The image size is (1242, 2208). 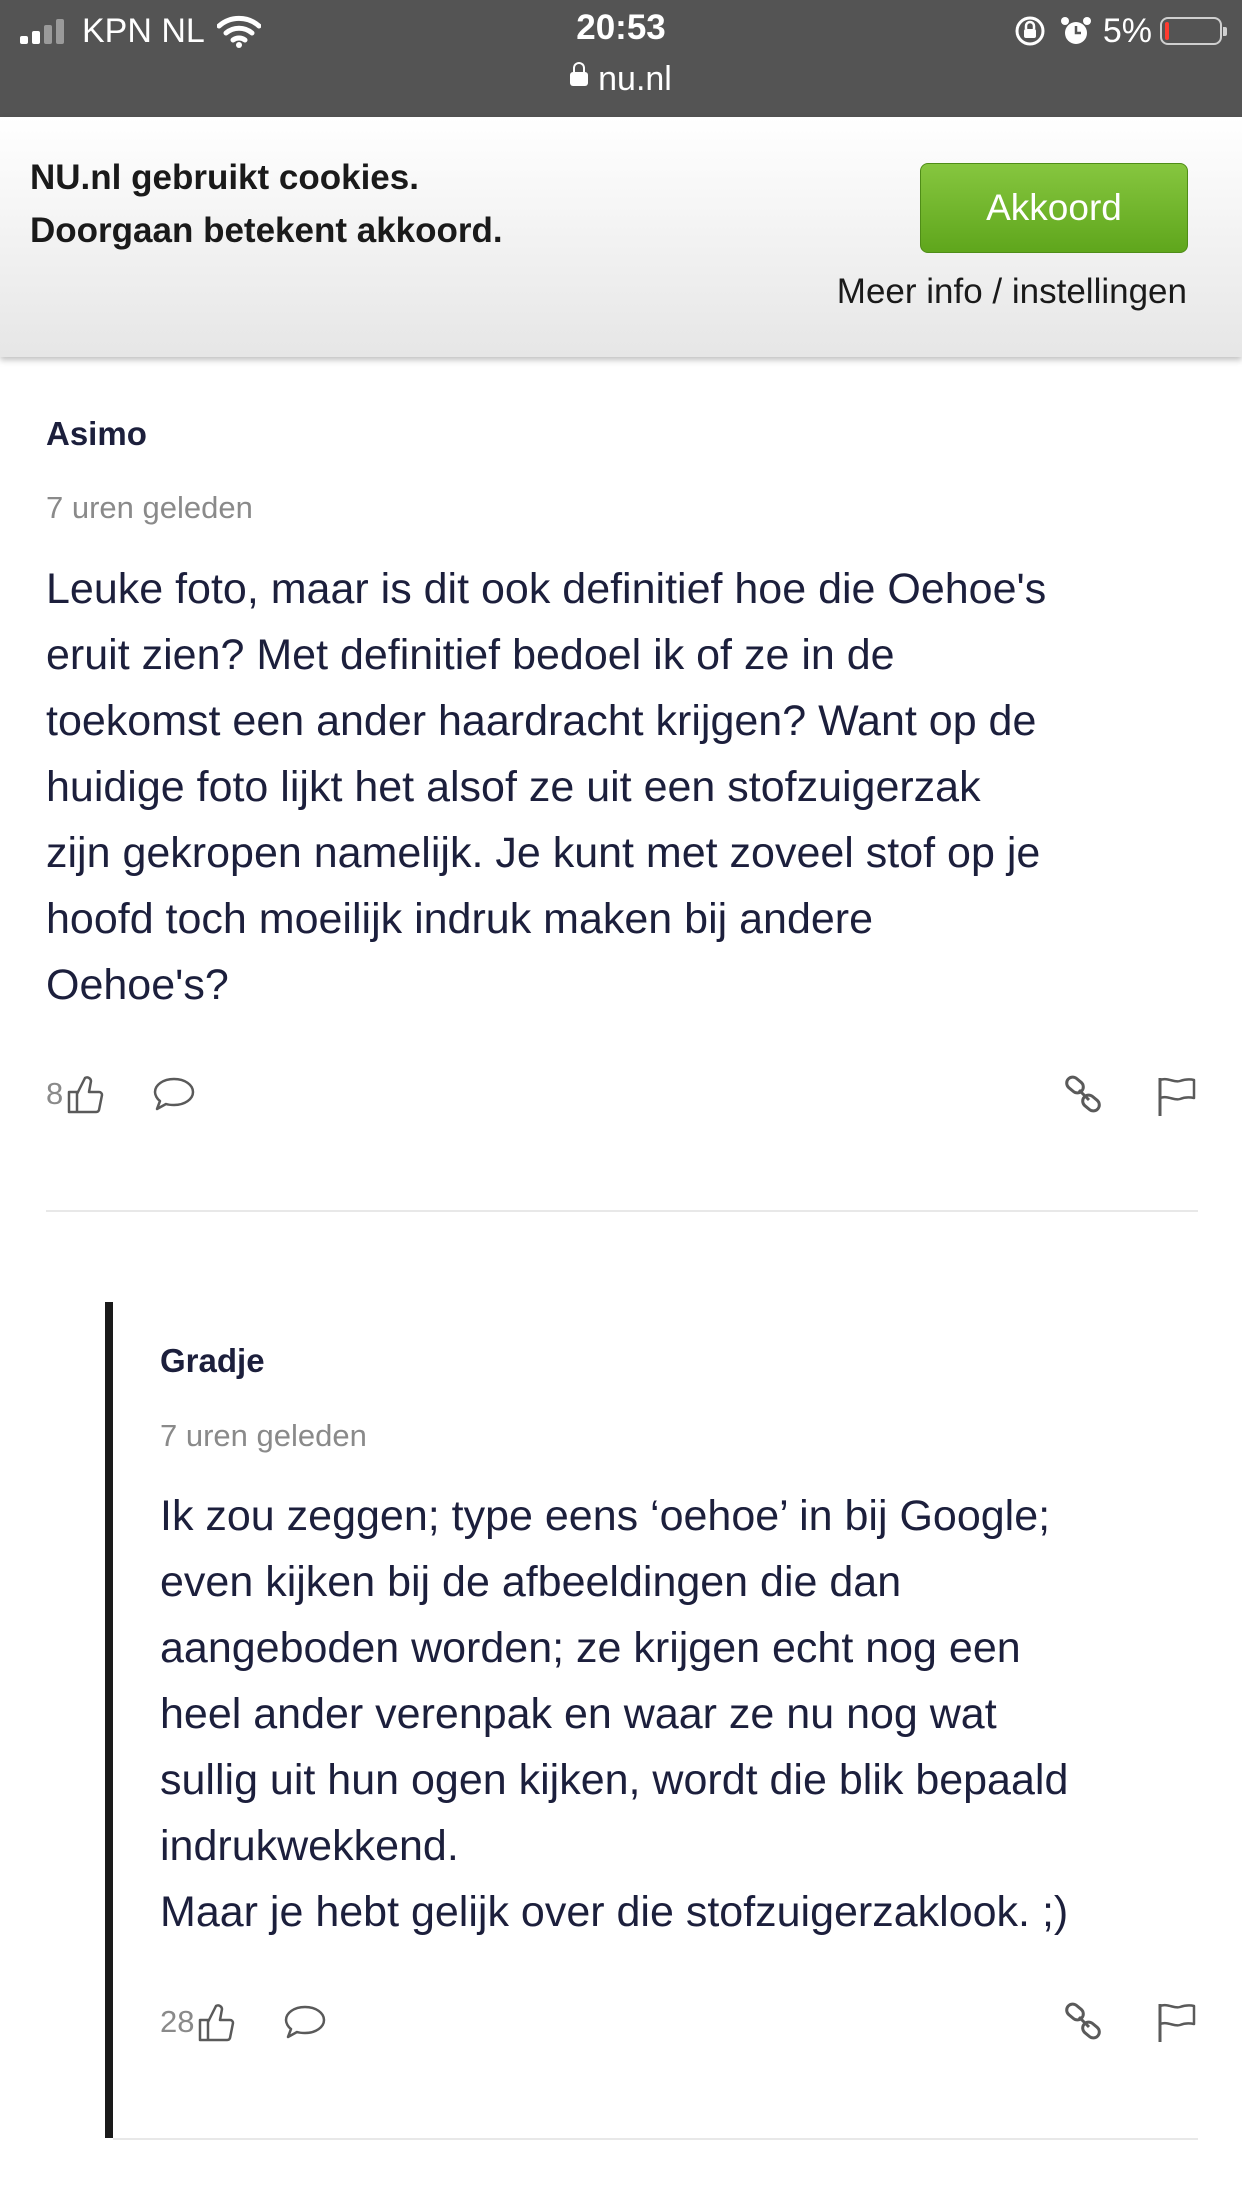 What do you see at coordinates (224, 177) in the screenshot?
I see `cookie-line-1: NU.nl gebruikt cookies.` at bounding box center [224, 177].